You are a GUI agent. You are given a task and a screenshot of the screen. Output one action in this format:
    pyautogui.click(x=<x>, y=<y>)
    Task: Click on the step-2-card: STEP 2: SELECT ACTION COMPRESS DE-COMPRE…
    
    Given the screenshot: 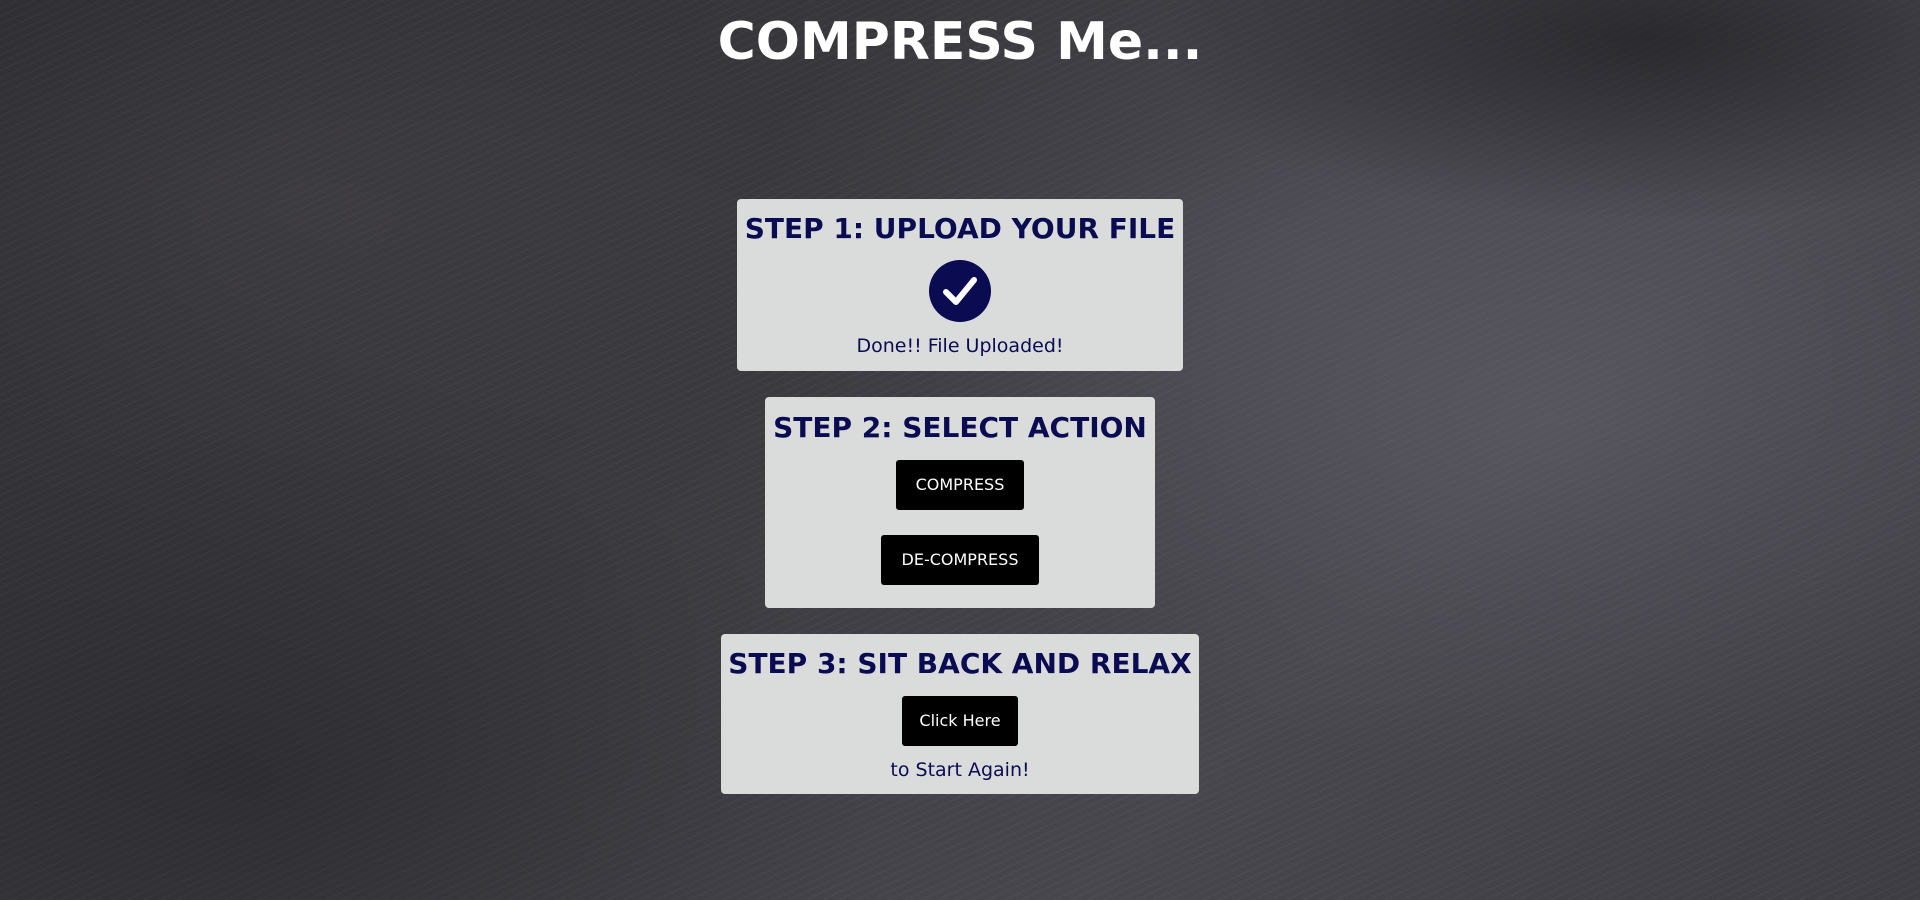 What is the action you would take?
    pyautogui.click(x=960, y=502)
    